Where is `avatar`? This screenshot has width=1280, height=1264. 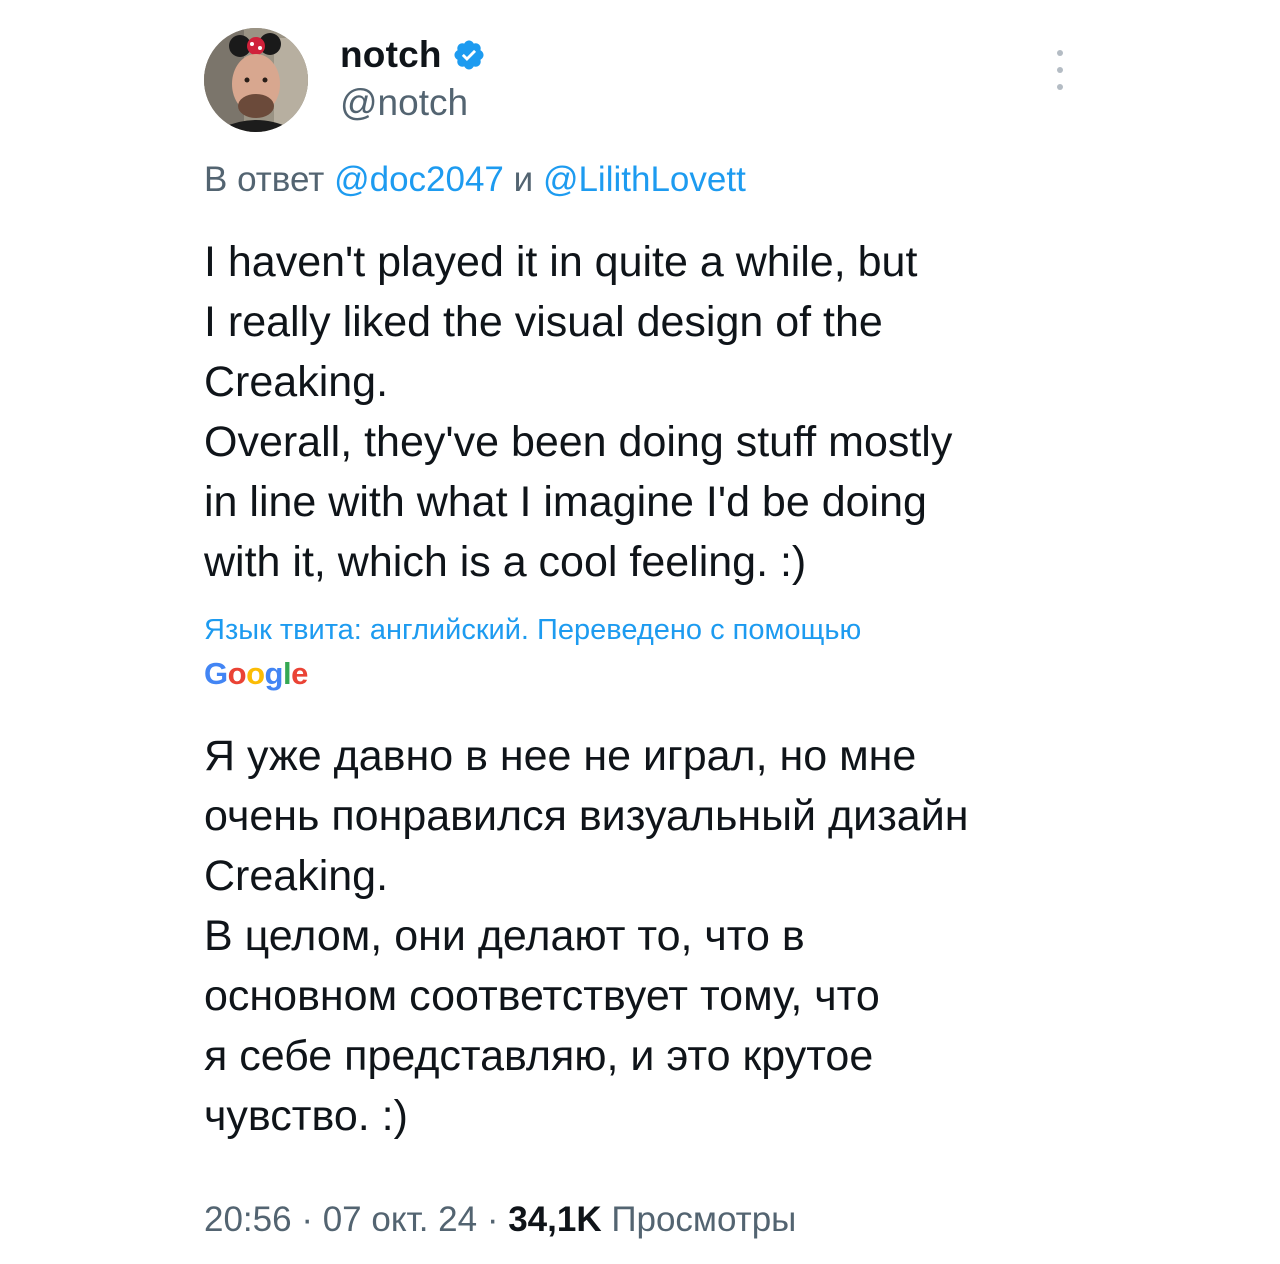 avatar is located at coordinates (256, 80).